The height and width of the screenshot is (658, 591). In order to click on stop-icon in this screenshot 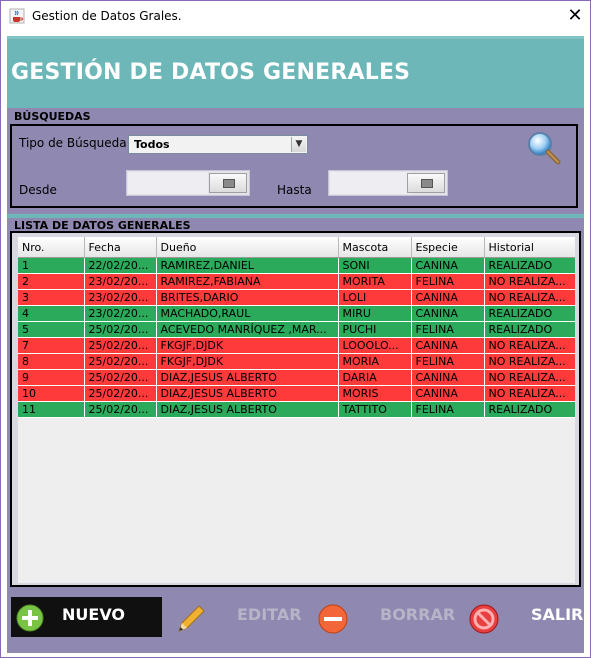, I will do `click(484, 619)`.